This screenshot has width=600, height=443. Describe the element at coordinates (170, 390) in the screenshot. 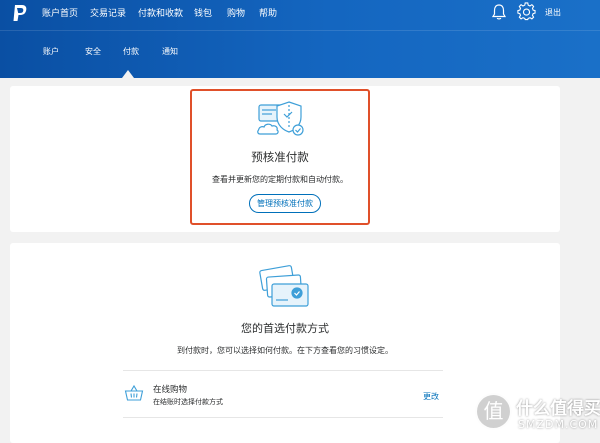

I see `online-shopping-title: 在线购物` at that location.